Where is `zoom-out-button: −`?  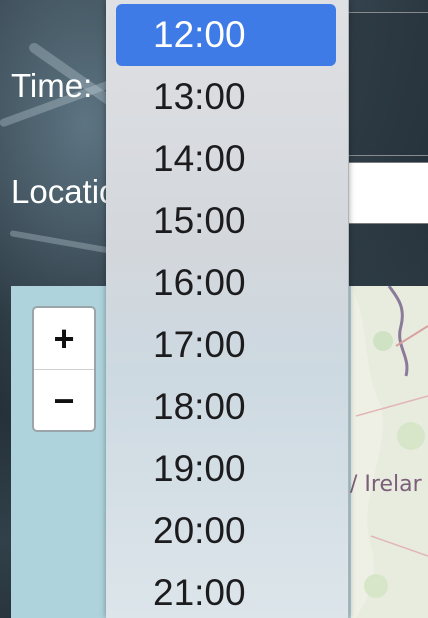
zoom-out-button: − is located at coordinates (64, 400).